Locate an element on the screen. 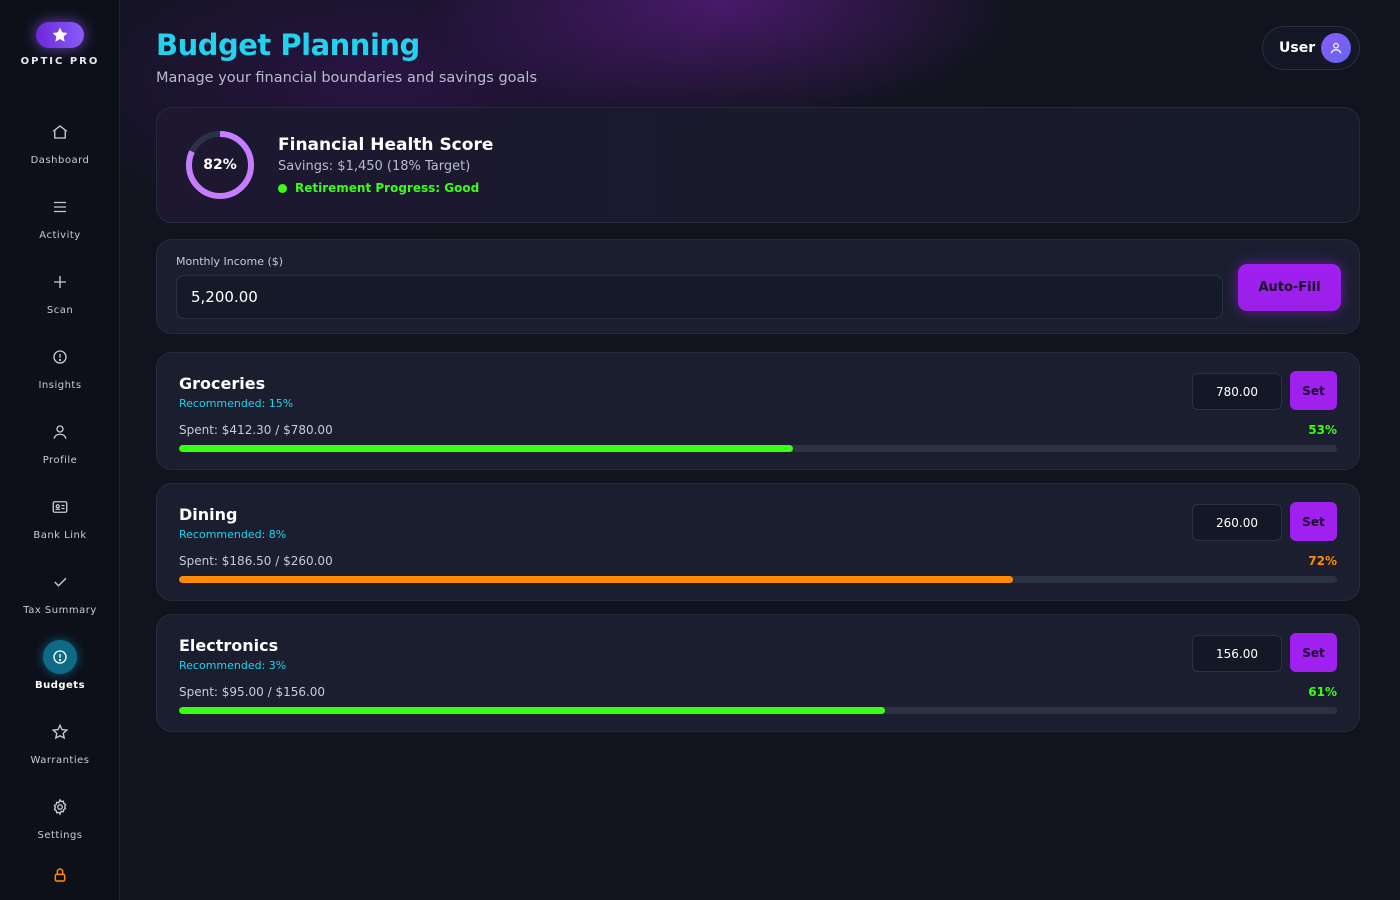 This screenshot has width=1400, height=900. user-avatar-icon is located at coordinates (1336, 48).